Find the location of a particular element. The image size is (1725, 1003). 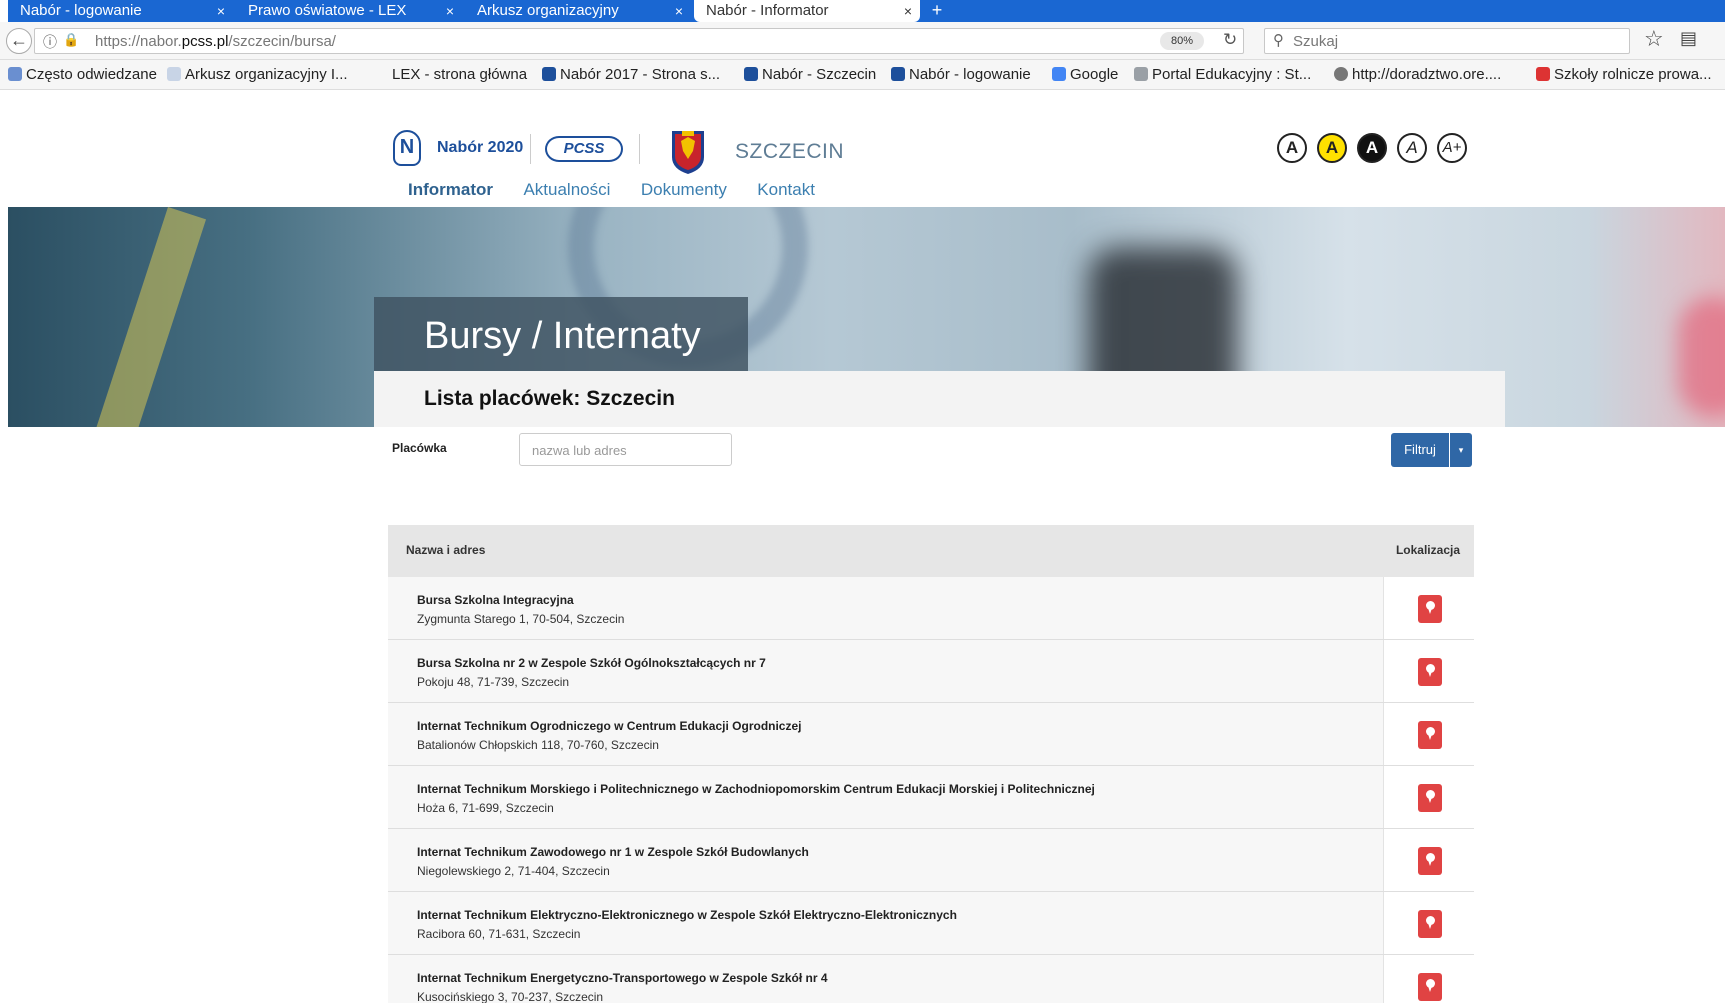

reload-icon: ↻ is located at coordinates (1230, 40).